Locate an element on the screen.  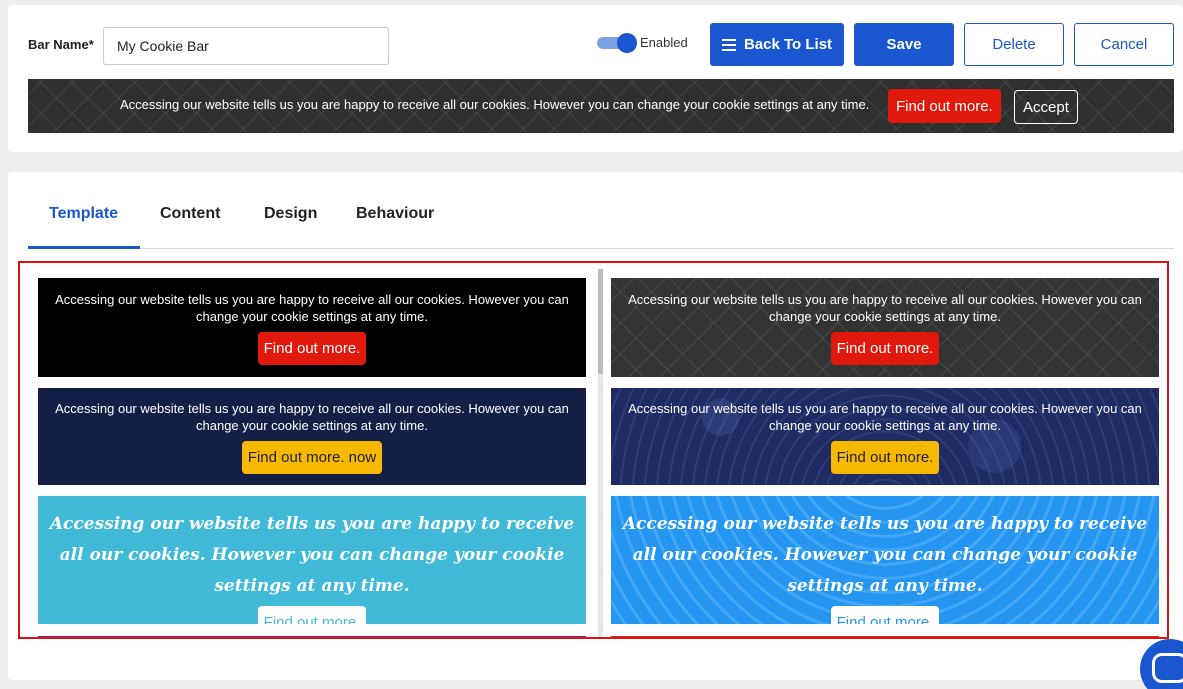
bar-name-input is located at coordinates (246, 46).